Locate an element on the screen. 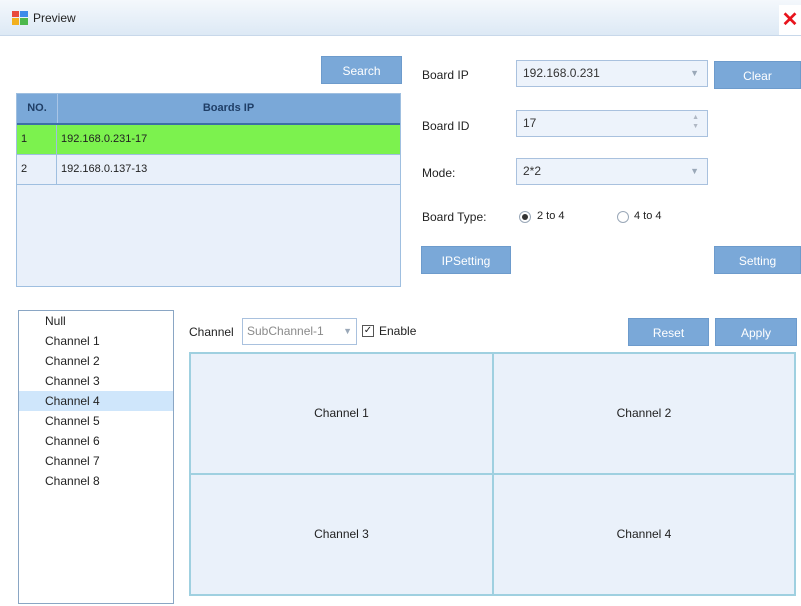  apply-button: Apply is located at coordinates (756, 332).